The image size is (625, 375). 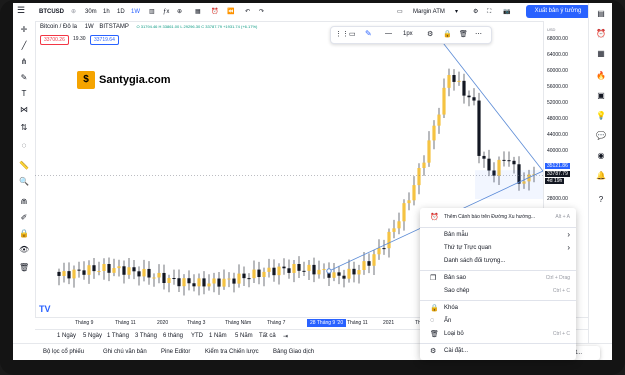 What do you see at coordinates (601, 176) in the screenshot?
I see `notifications-icon: 🔔` at bounding box center [601, 176].